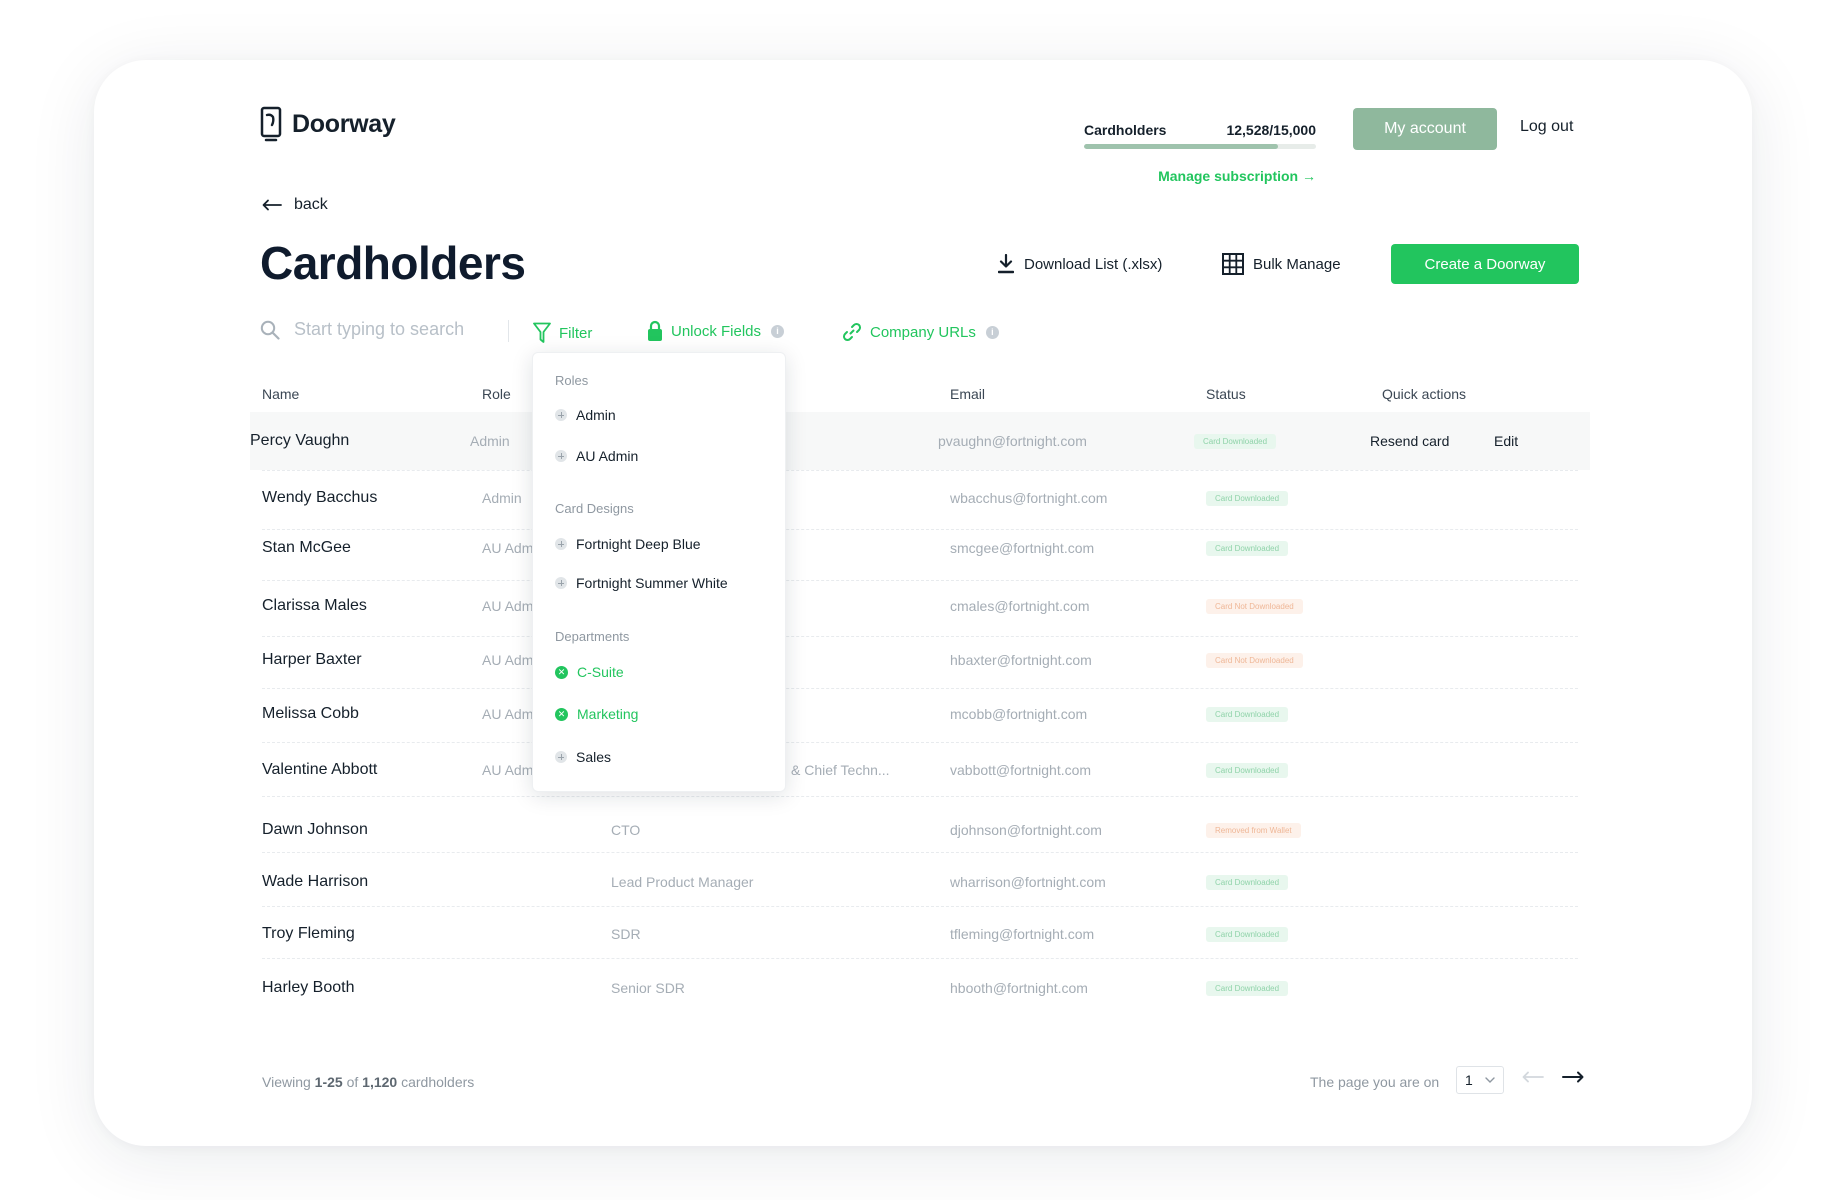 The width and height of the screenshot is (1836, 1200). What do you see at coordinates (1226, 394) in the screenshot?
I see `column-header-status: Status` at bounding box center [1226, 394].